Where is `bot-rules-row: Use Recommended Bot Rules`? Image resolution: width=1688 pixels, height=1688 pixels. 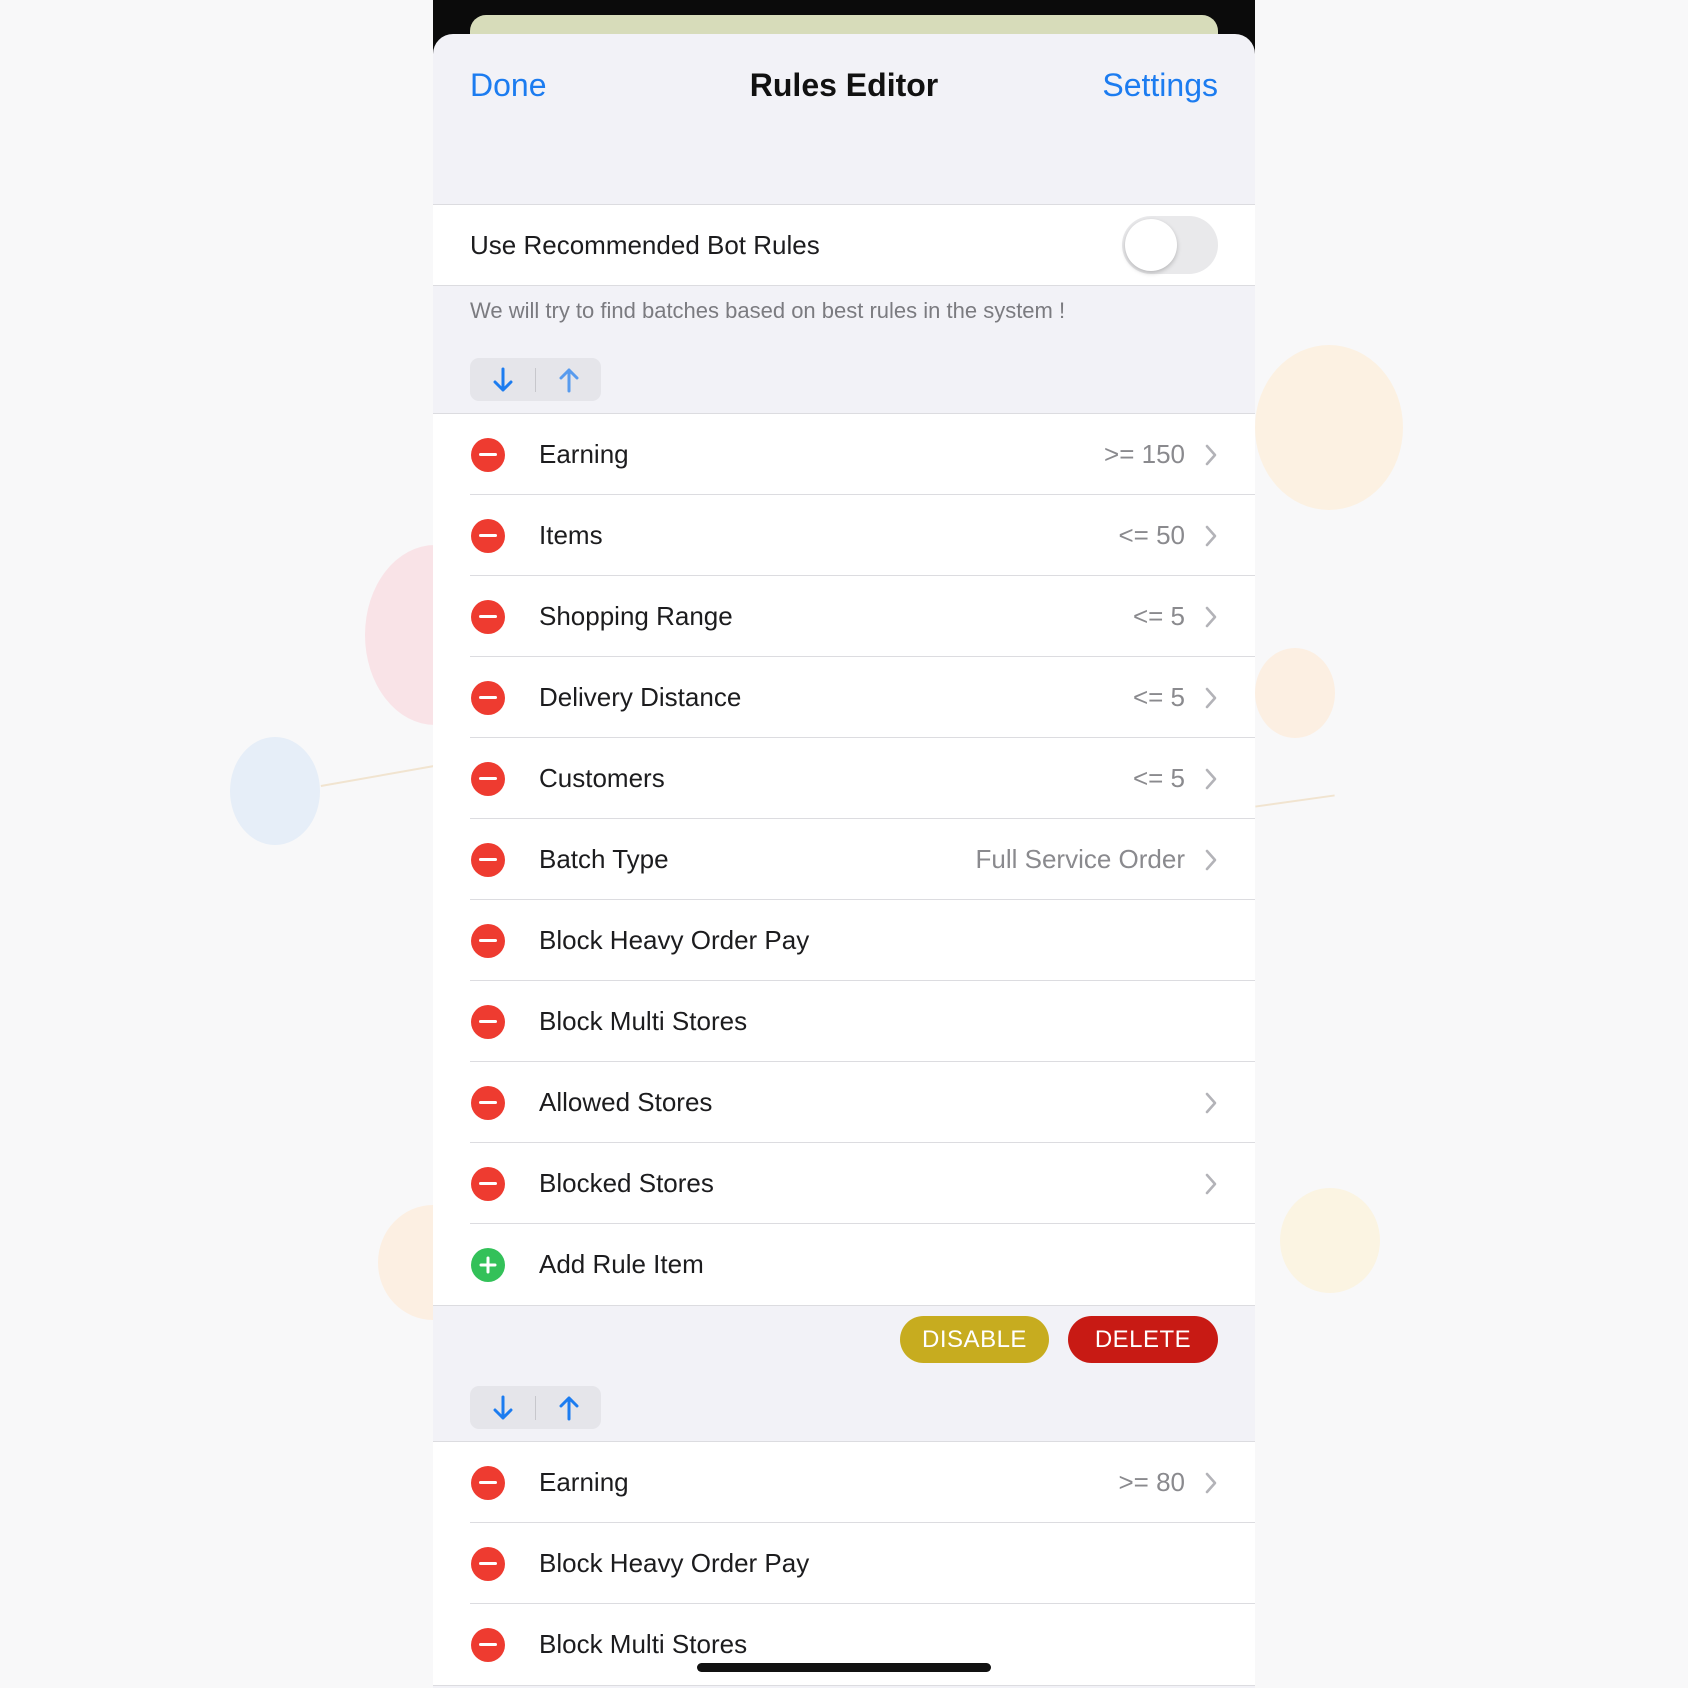 bot-rules-row: Use Recommended Bot Rules is located at coordinates (844, 245).